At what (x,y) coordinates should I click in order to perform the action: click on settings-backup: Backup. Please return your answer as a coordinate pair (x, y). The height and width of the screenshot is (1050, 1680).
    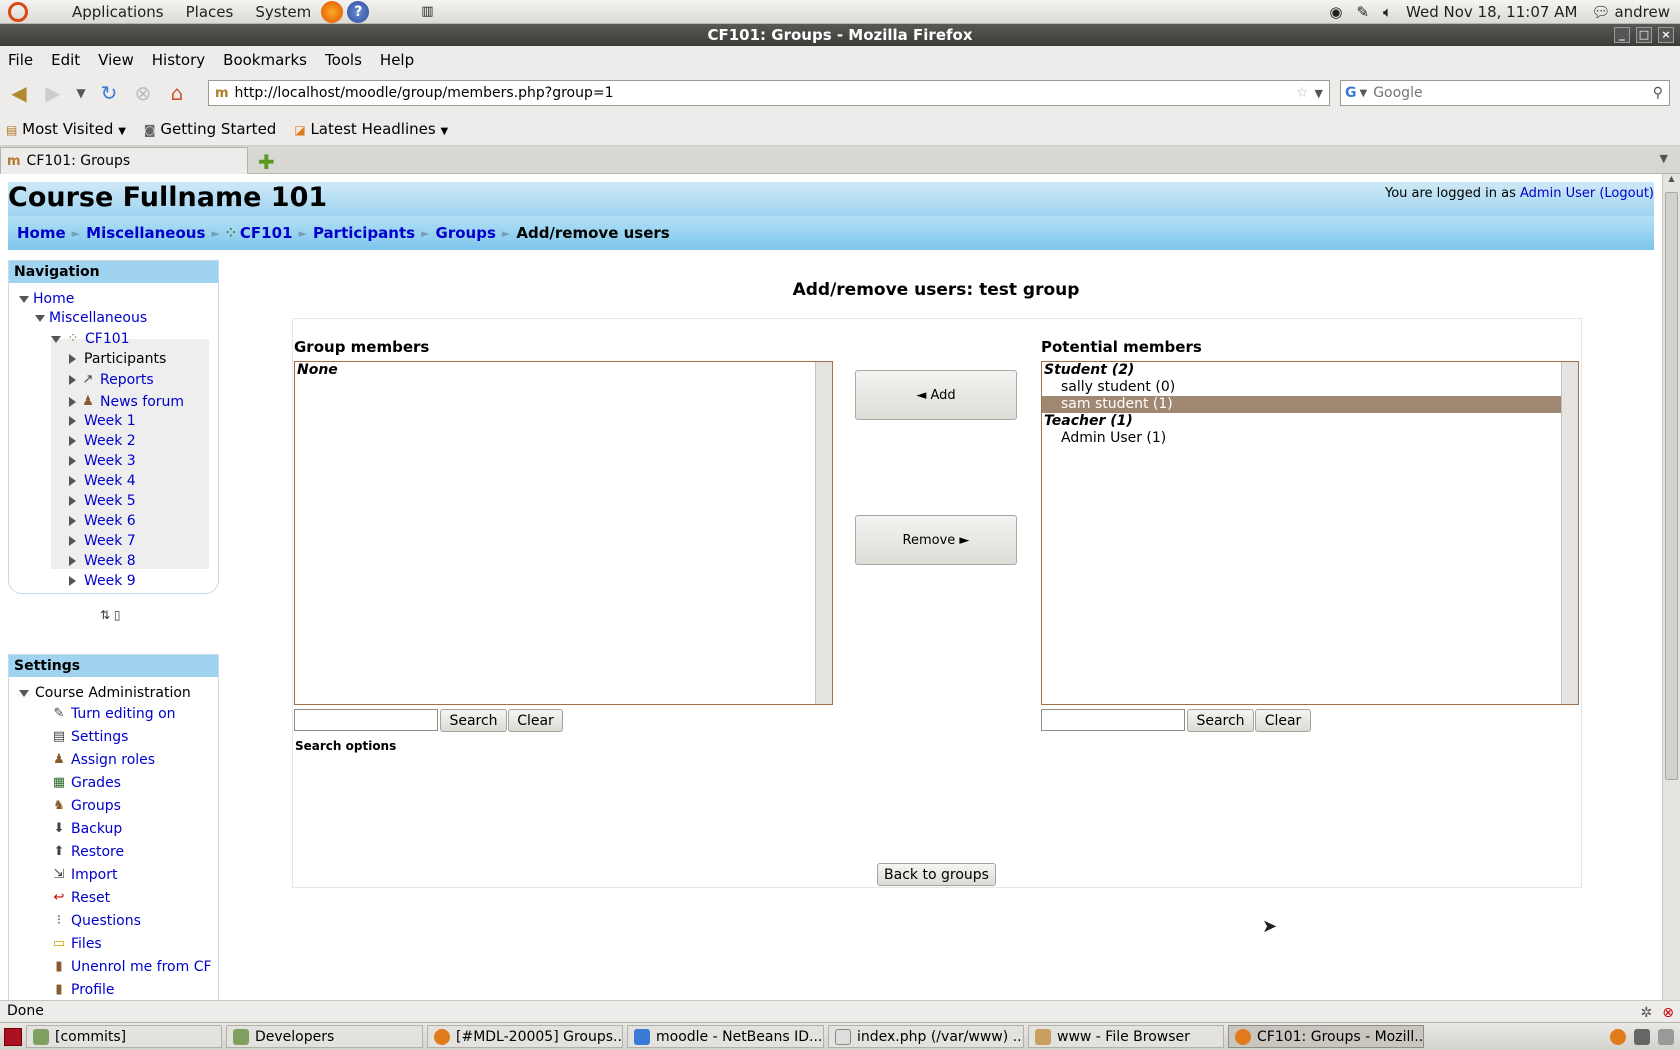
    Looking at the image, I should click on (96, 829).